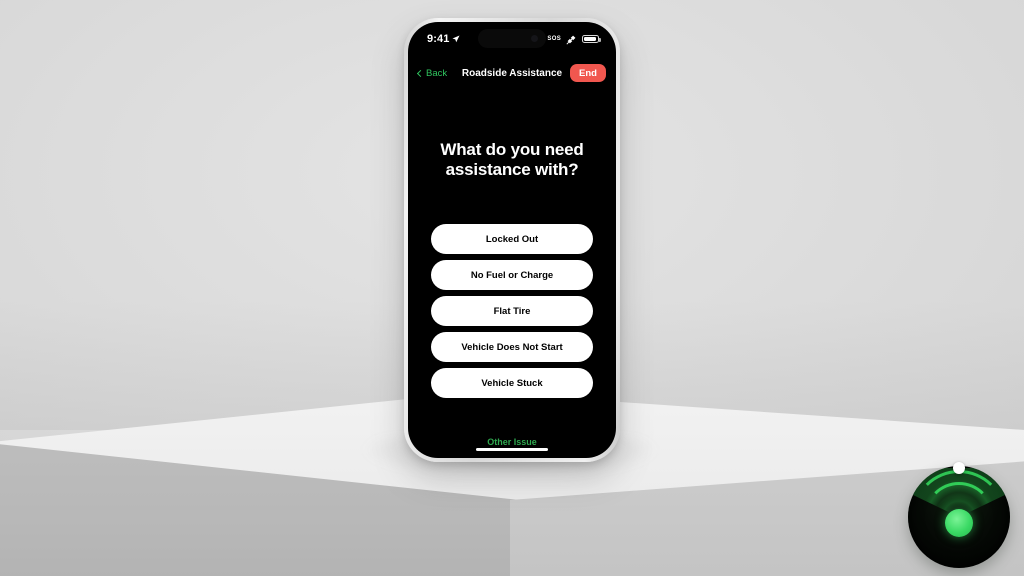 This screenshot has height=576, width=1024. I want to click on option-vehicle-stuck: Vehicle Stuck, so click(512, 383).